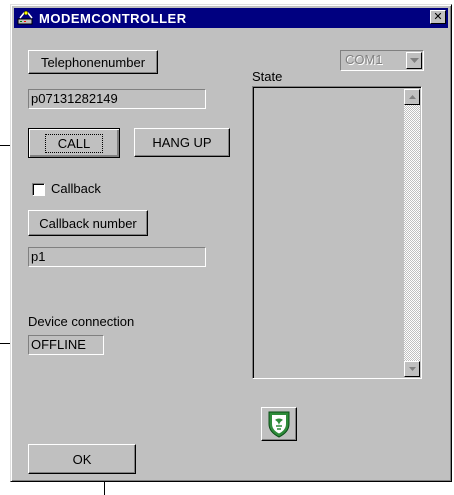  What do you see at coordinates (117, 257) in the screenshot?
I see `callback-number-field: p1` at bounding box center [117, 257].